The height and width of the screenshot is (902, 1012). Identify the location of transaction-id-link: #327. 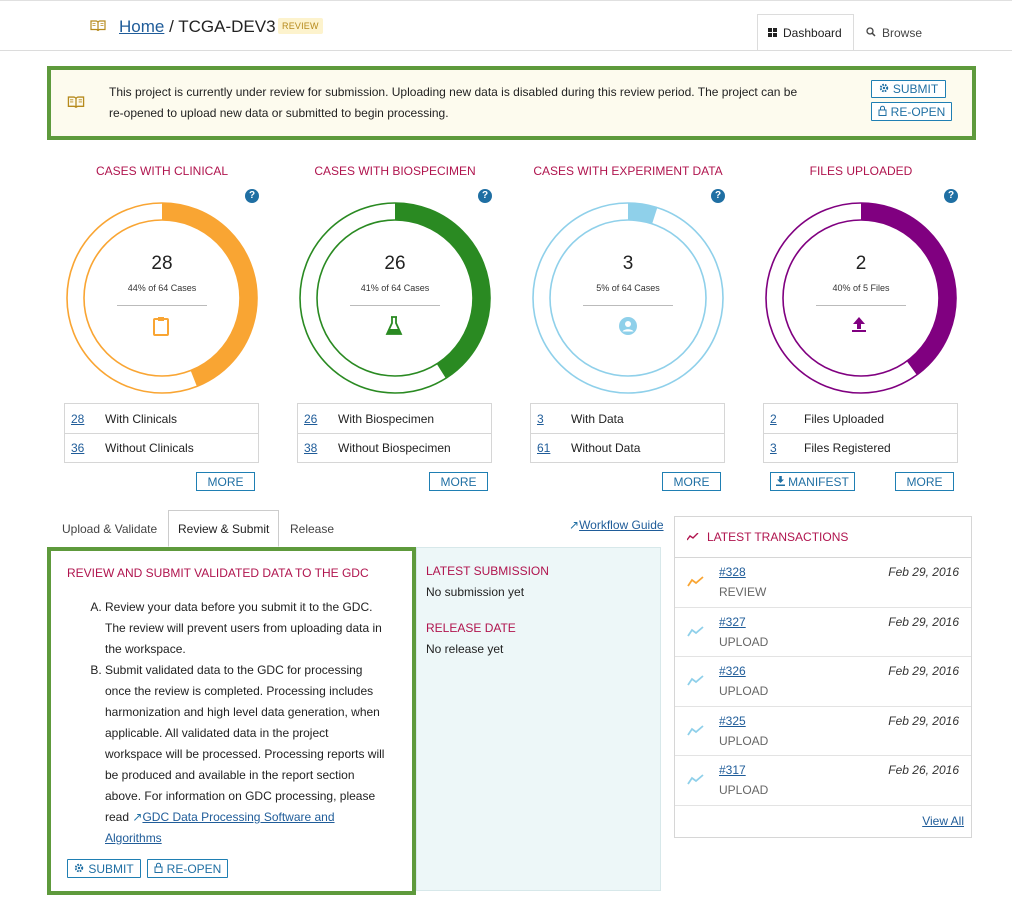
(732, 622).